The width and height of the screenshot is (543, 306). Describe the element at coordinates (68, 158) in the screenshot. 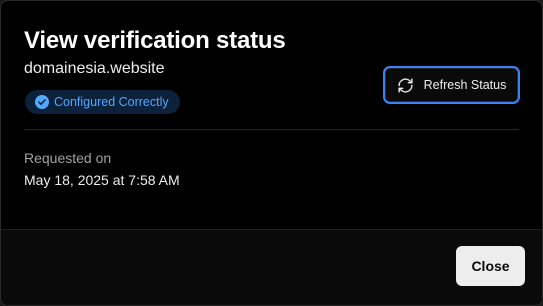

I see `requested-on-label: Requested on` at that location.